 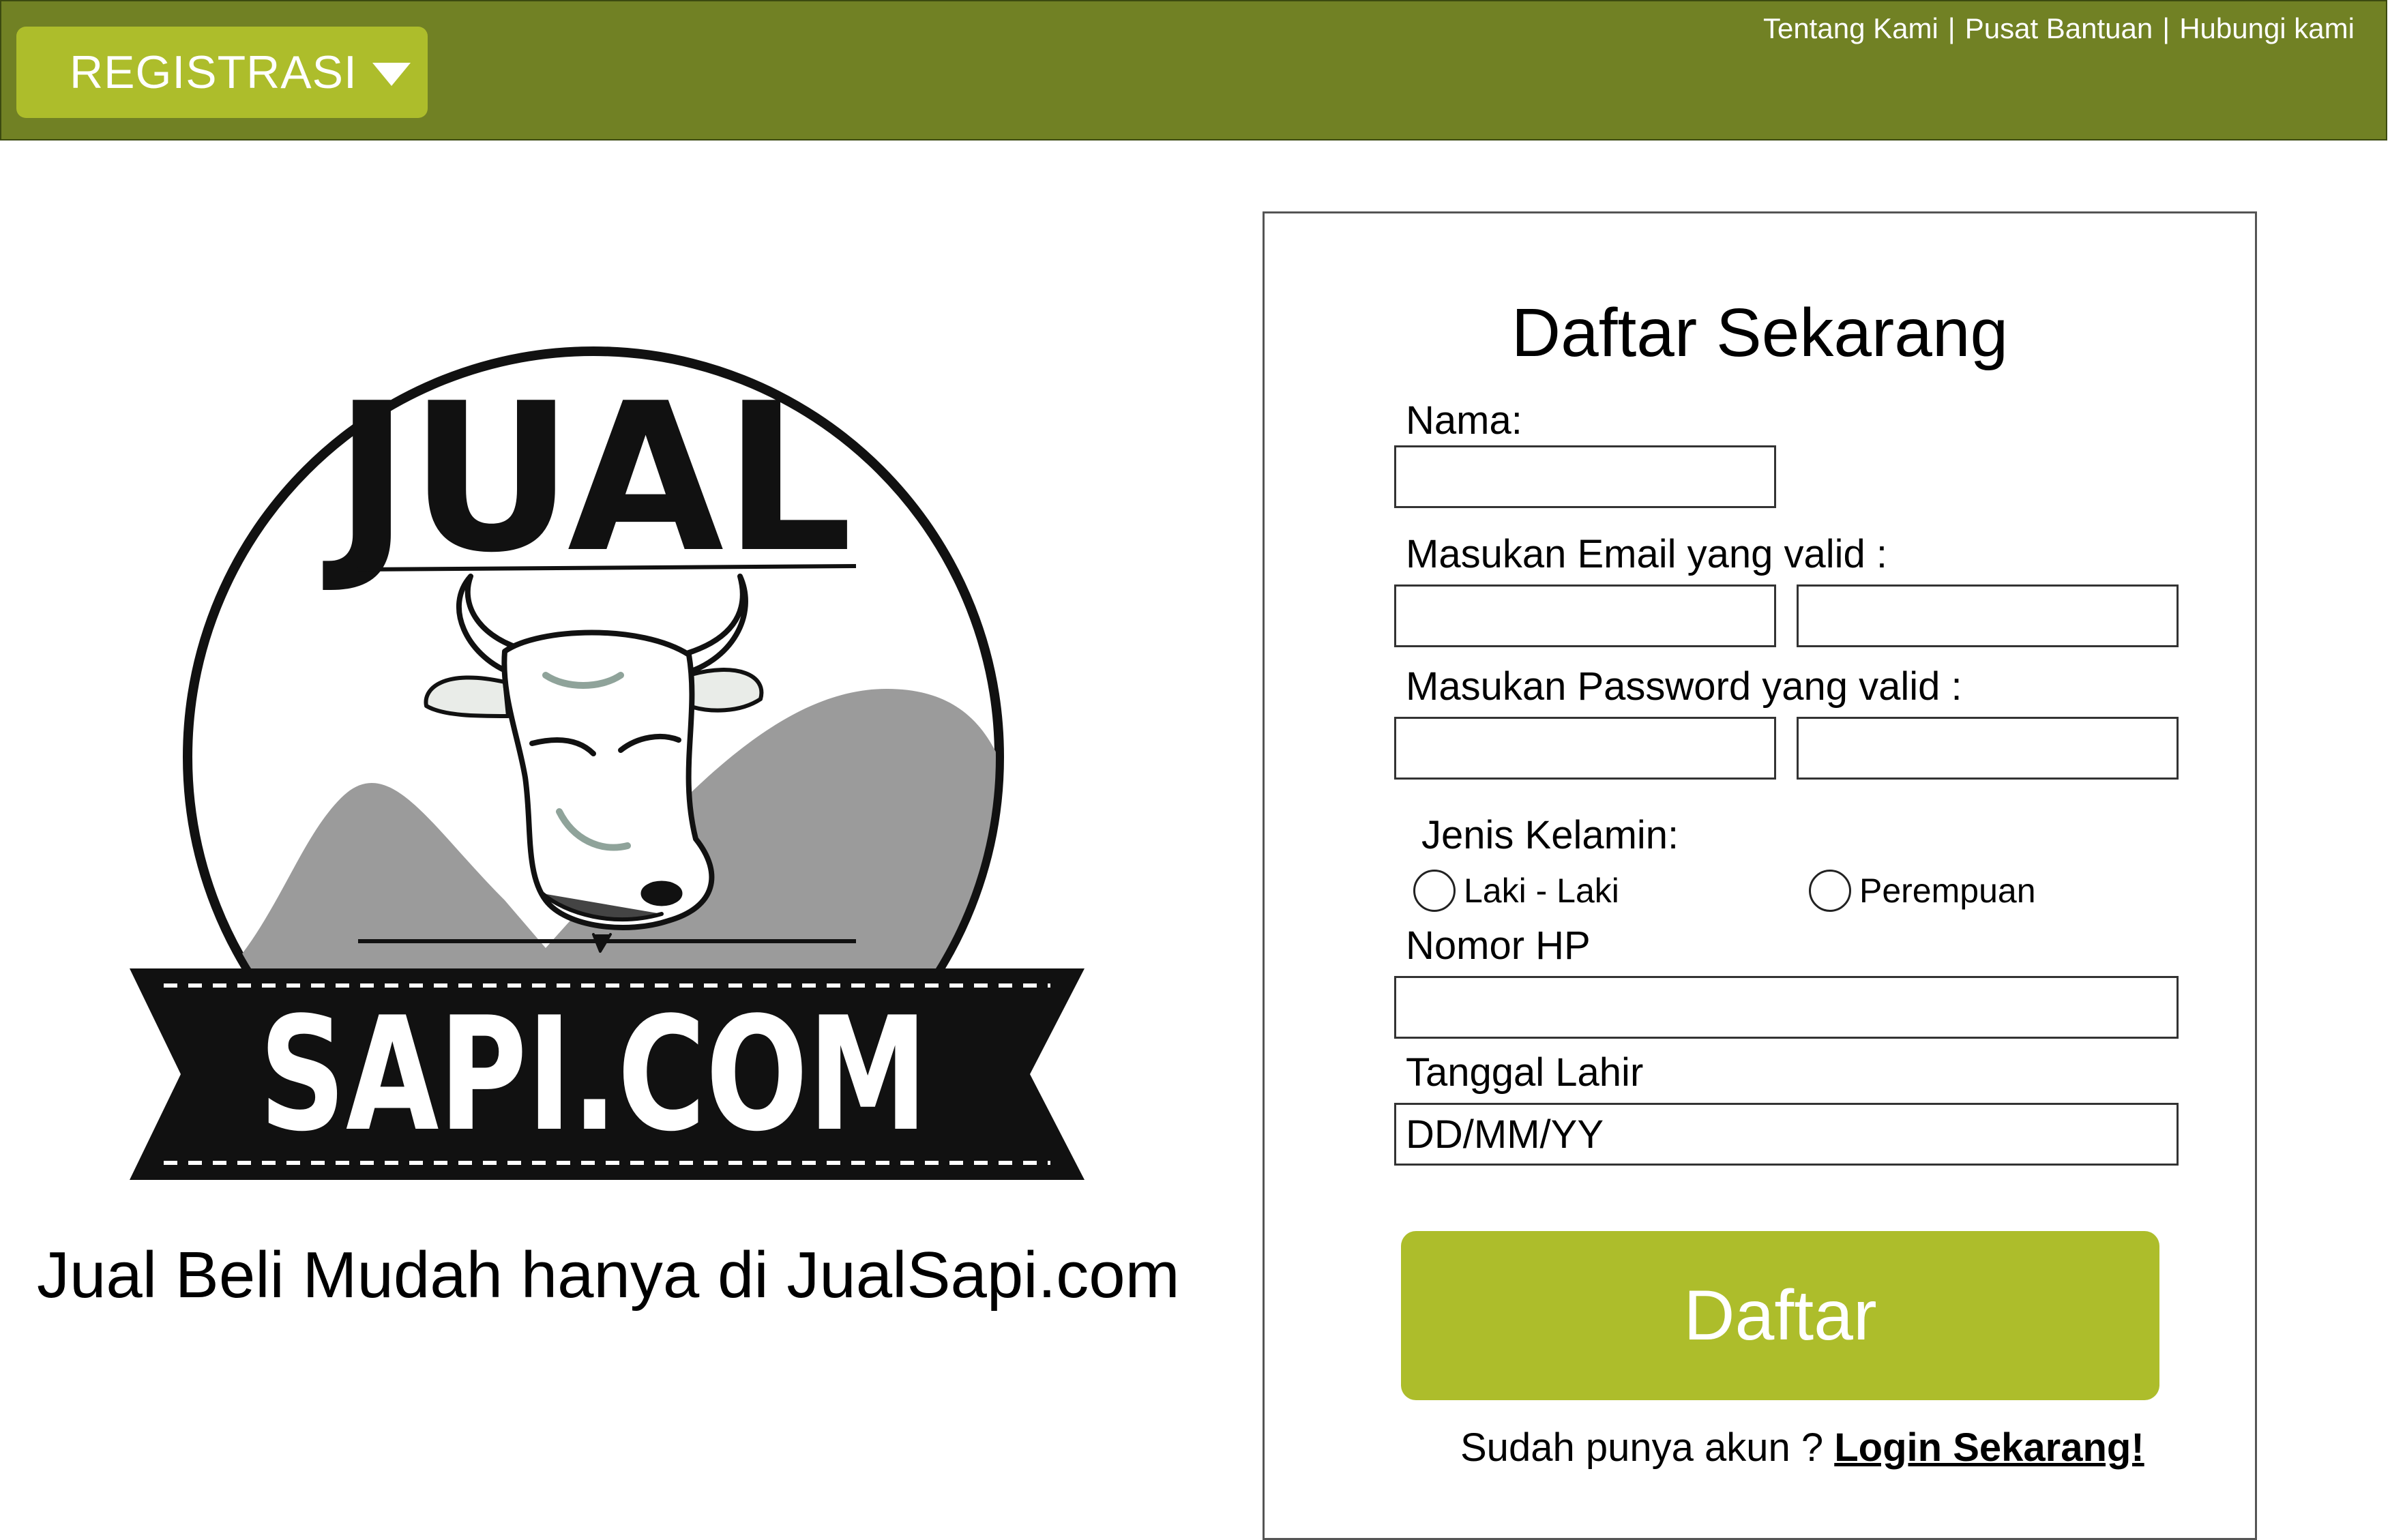 I want to click on link-pusat-bantuan: Pusat Bantuan, so click(x=2059, y=29).